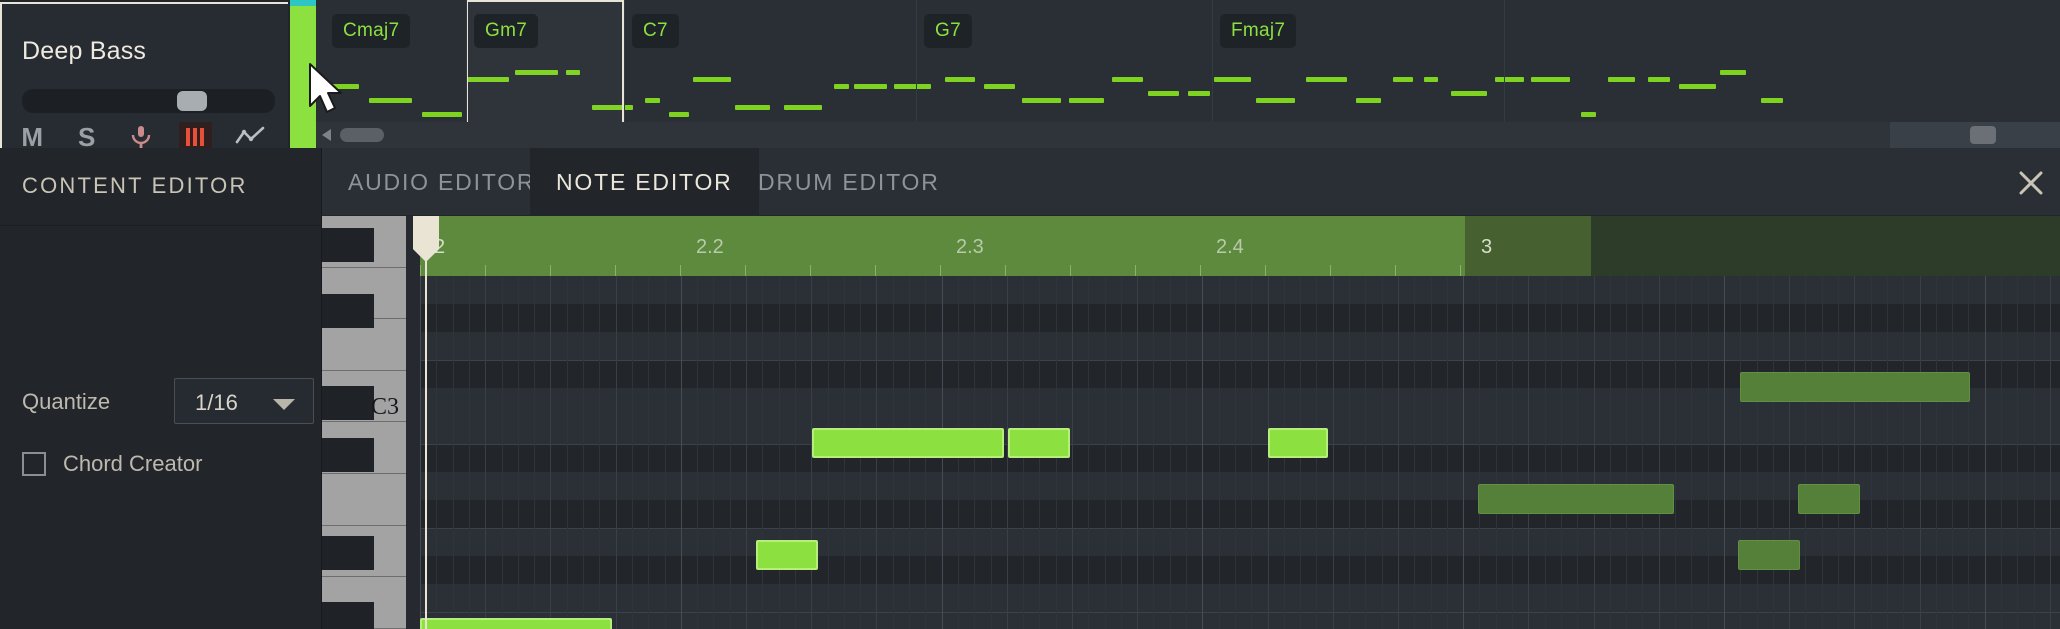 The height and width of the screenshot is (629, 2060). I want to click on chord-creator-checkbox-row: Chord Creator, so click(112, 464).